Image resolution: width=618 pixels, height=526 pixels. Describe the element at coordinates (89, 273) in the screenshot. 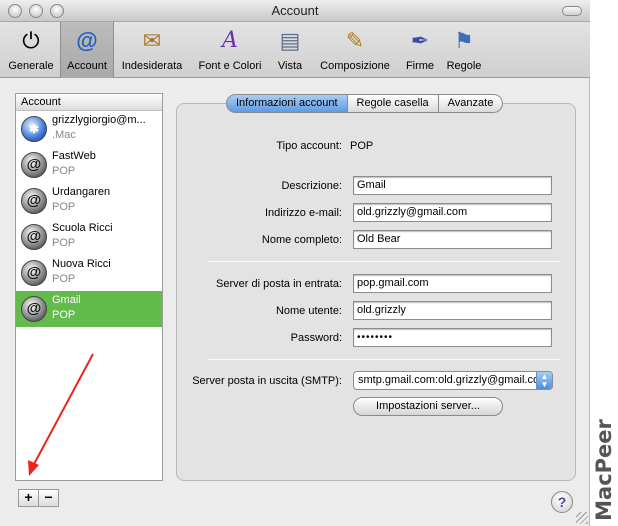

I see `account-item-nuova-ricci: @ Nuova Ricci POP` at that location.